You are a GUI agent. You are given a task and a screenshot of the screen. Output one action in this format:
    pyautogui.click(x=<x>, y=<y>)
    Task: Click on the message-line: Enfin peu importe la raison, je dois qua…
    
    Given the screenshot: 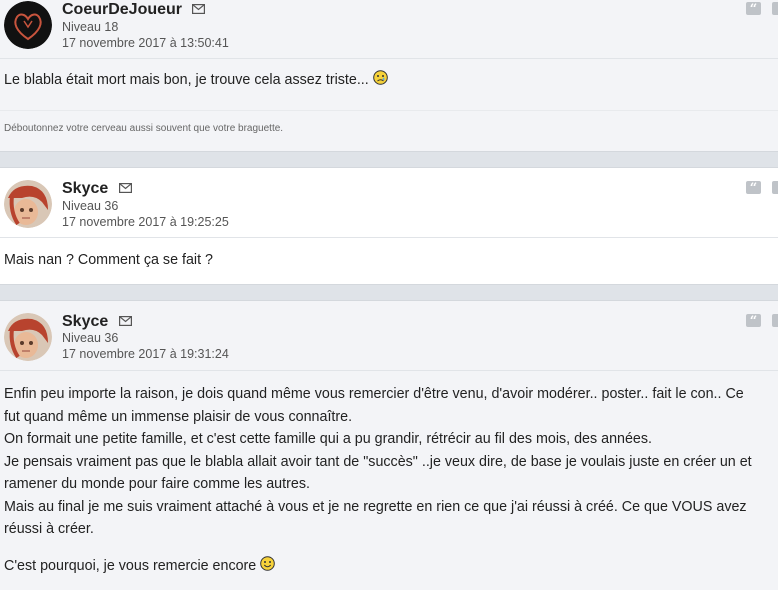 What is the action you would take?
    pyautogui.click(x=374, y=394)
    